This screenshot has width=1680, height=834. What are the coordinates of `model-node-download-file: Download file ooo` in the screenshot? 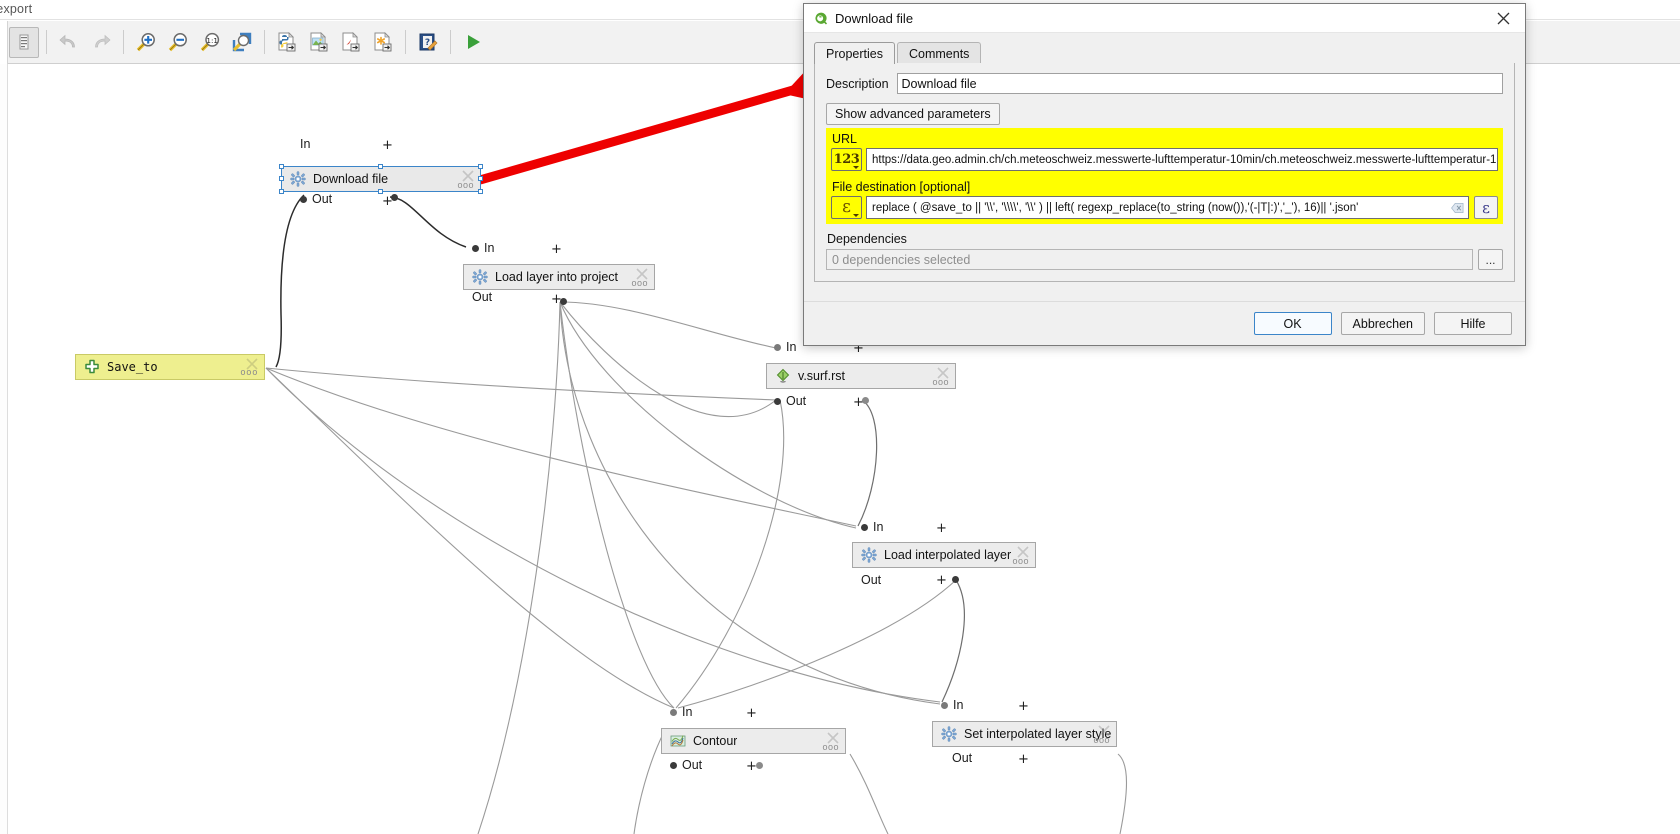 It's located at (381, 179).